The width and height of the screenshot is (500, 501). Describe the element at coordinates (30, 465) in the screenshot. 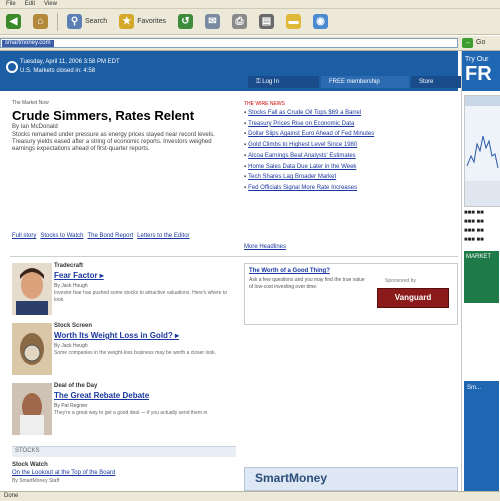

I see `stock-watch-label: Stock Watch` at that location.